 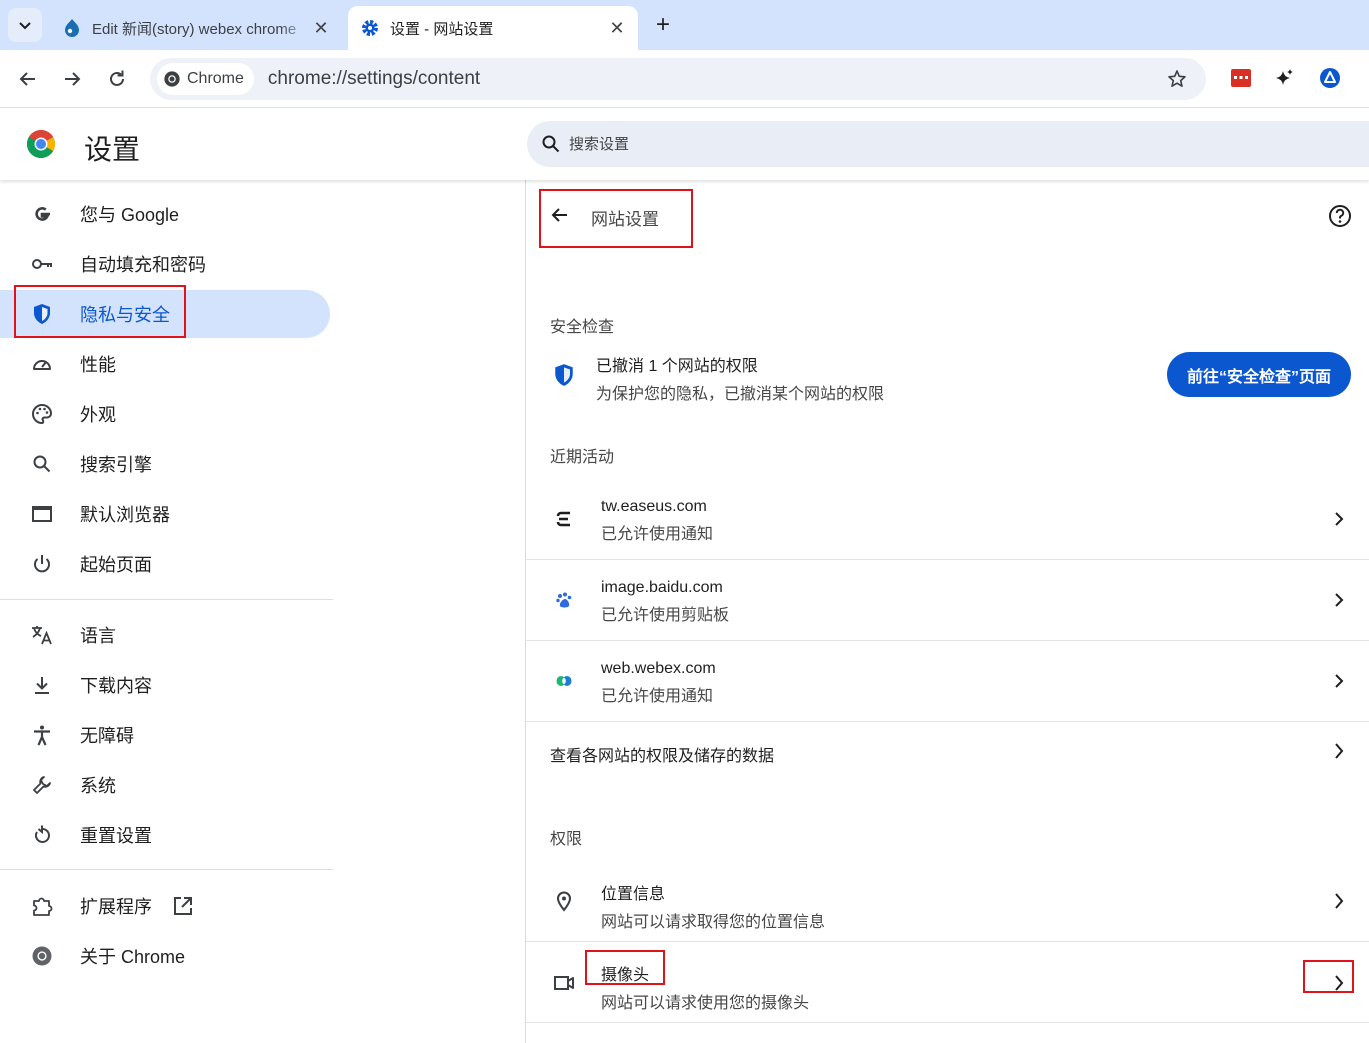 I want to click on help-icon, so click(x=1340, y=216).